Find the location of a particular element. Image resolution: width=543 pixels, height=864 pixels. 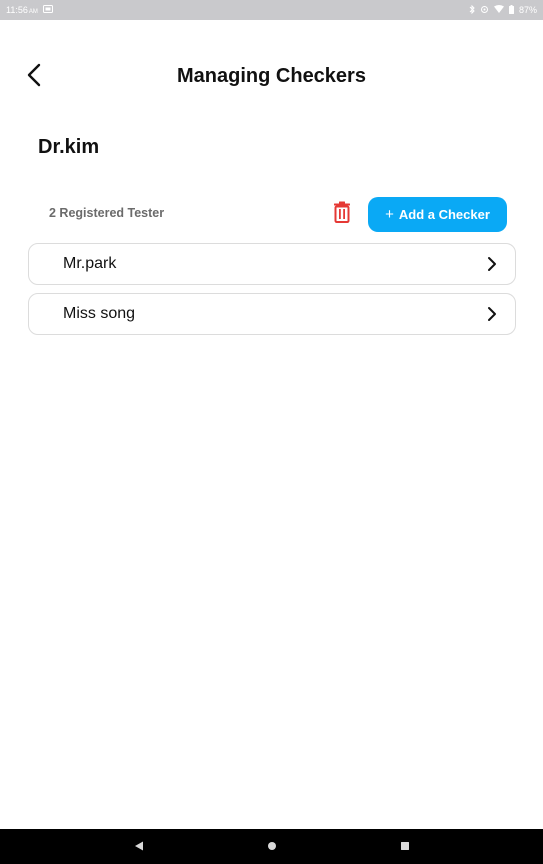

status-right: 87% is located at coordinates (503, 10).